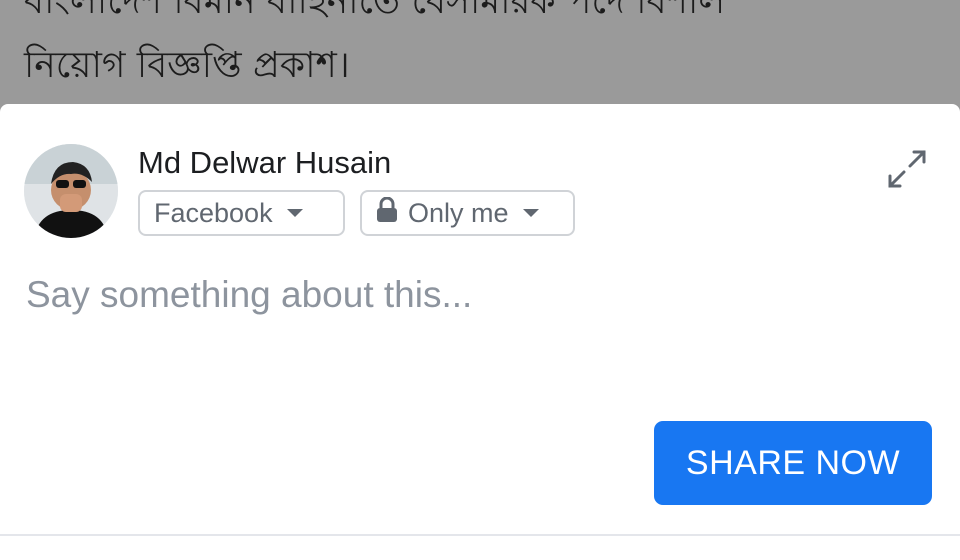 This screenshot has width=960, height=560. Describe the element at coordinates (480, 535) in the screenshot. I see `divider` at that location.